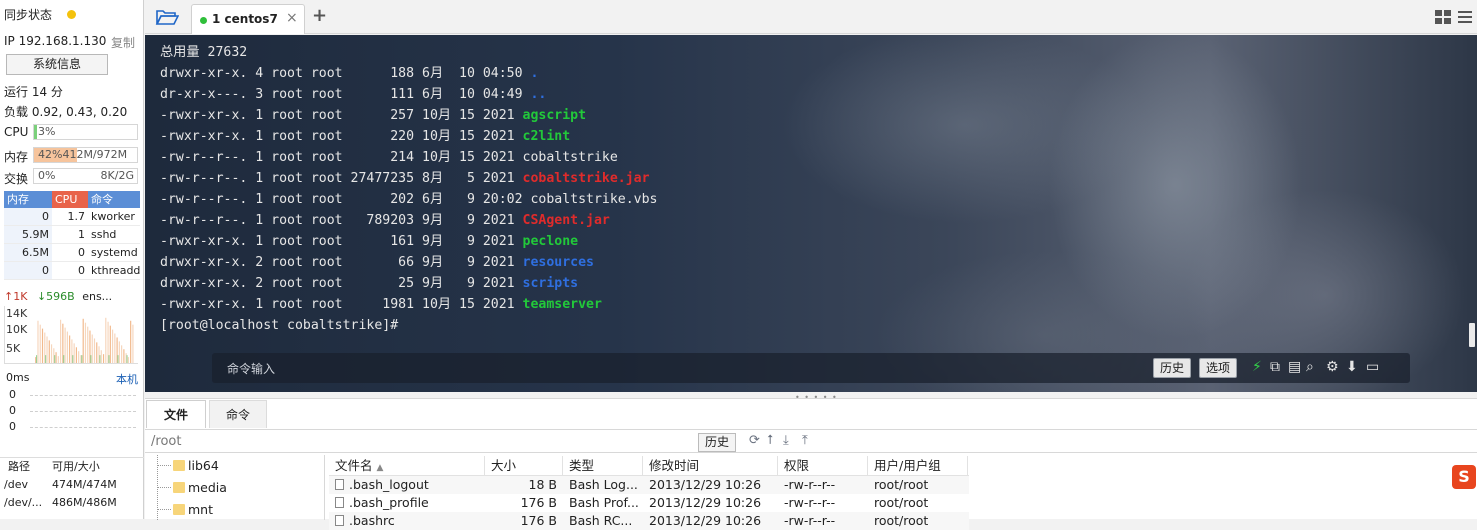  What do you see at coordinates (28, 15) in the screenshot?
I see `sync-status-label: 同步状态` at bounding box center [28, 15].